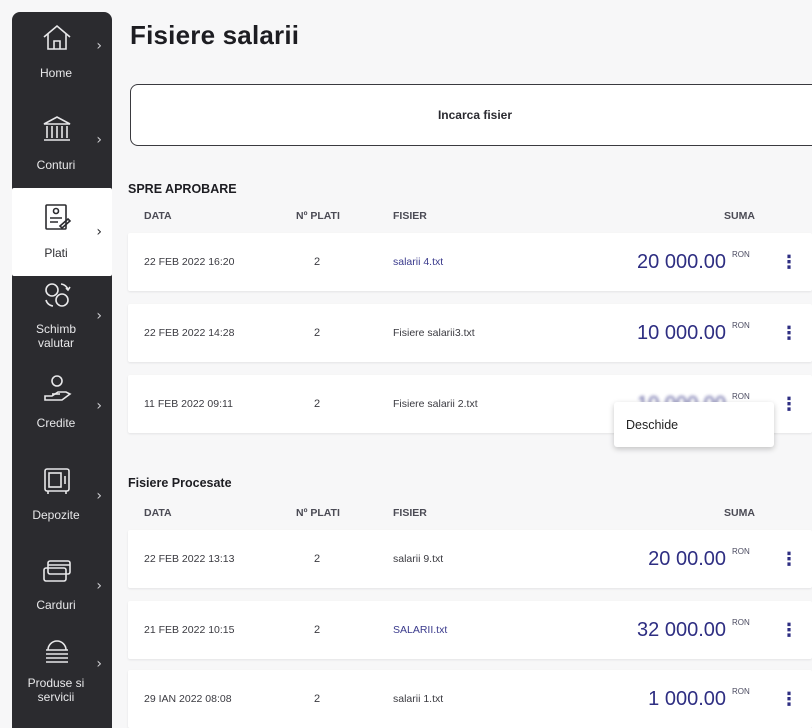 The height and width of the screenshot is (728, 812). What do you see at coordinates (418, 699) in the screenshot?
I see `row-file-link: salarii 1.txt` at bounding box center [418, 699].